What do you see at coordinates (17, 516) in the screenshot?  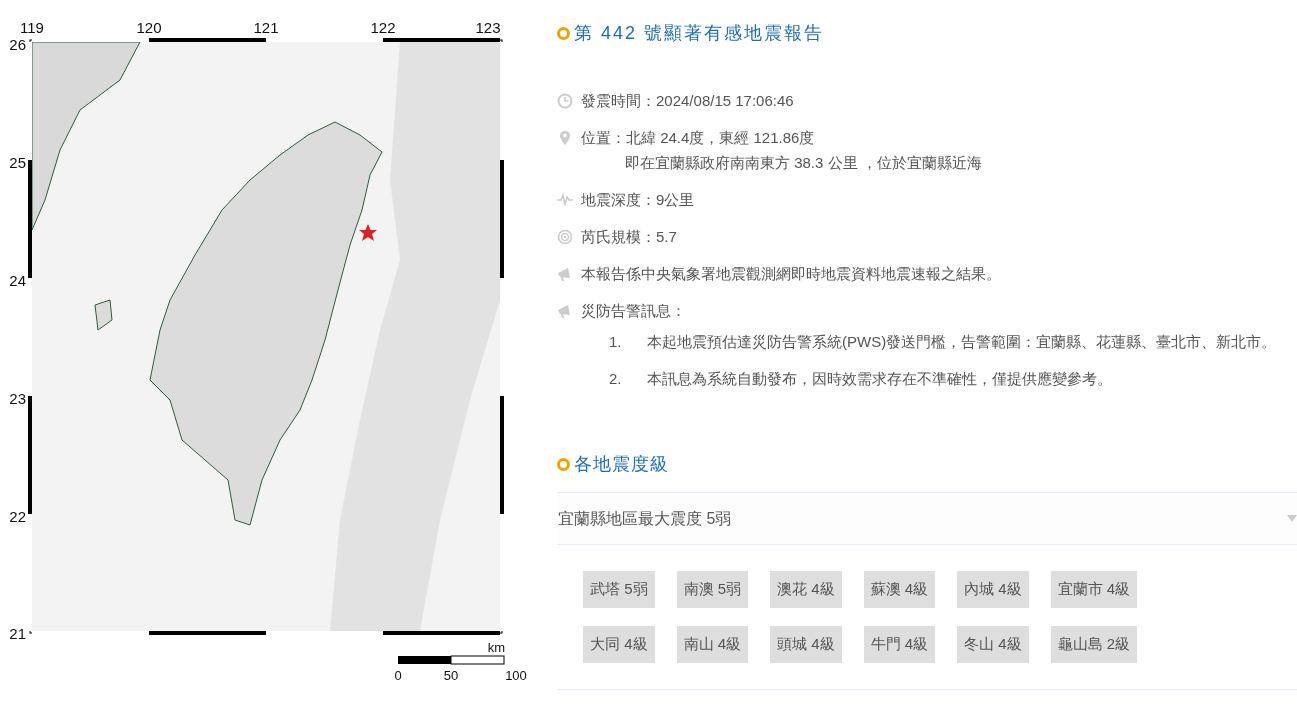 I see `latitude-label: 22` at bounding box center [17, 516].